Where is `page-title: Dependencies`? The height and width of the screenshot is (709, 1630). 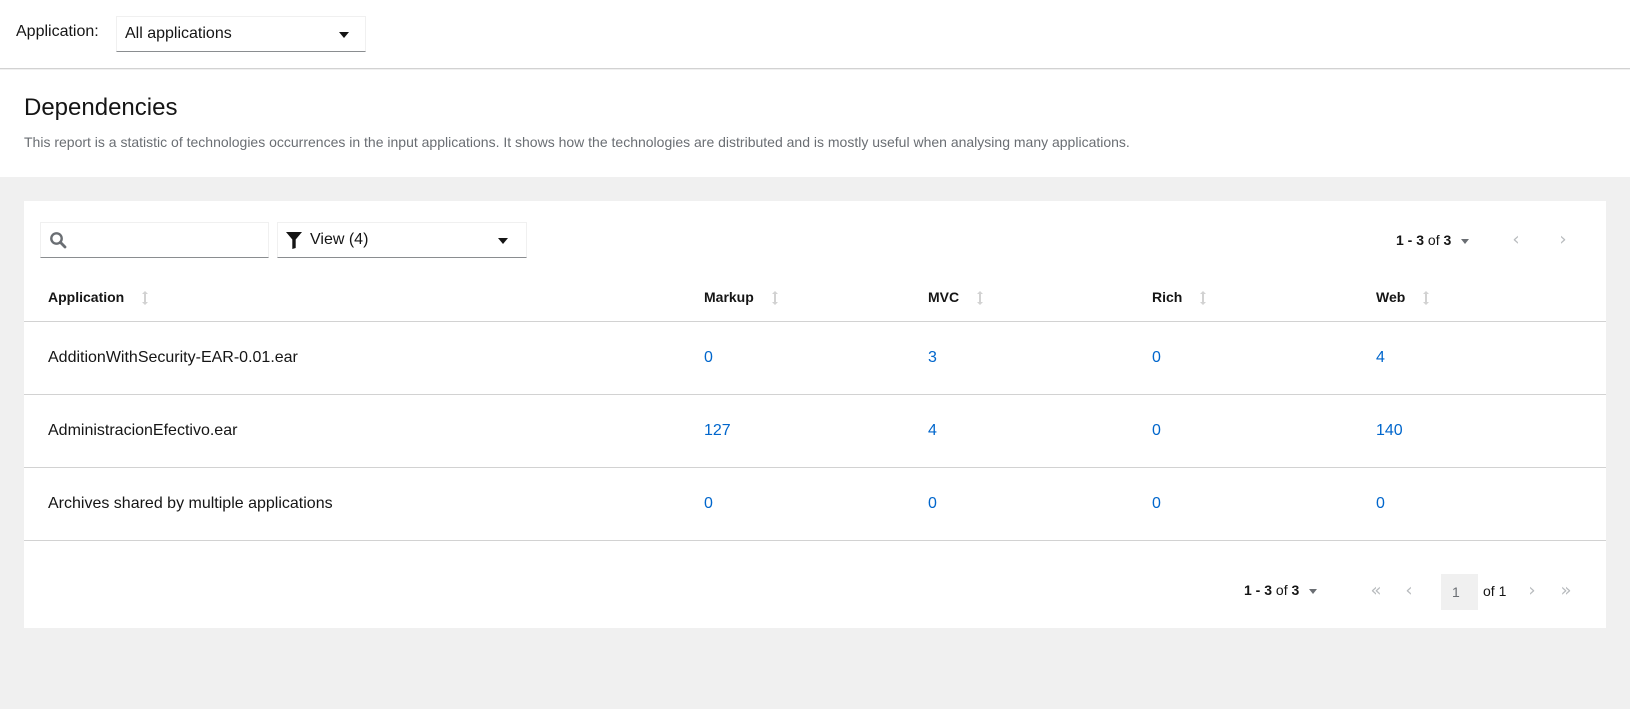
page-title: Dependencies is located at coordinates (101, 107).